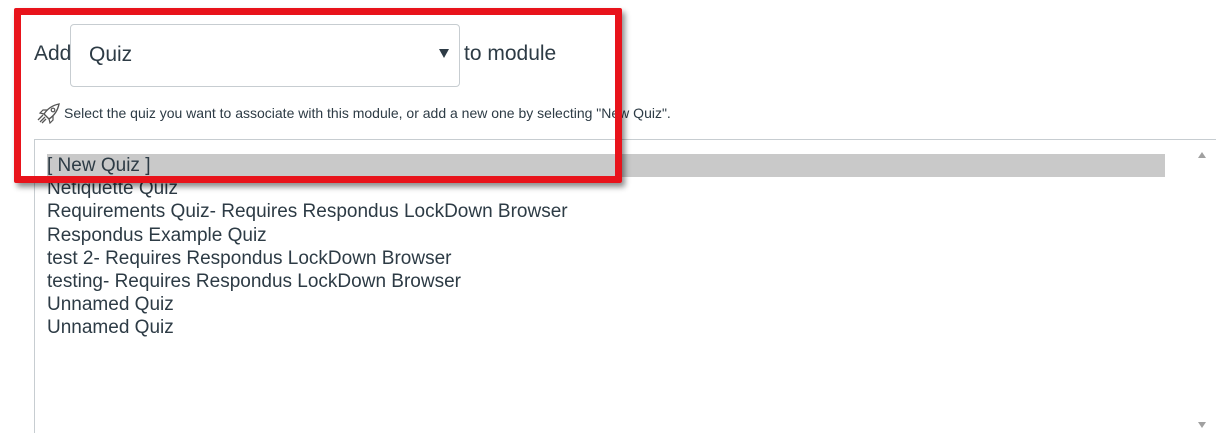  Describe the element at coordinates (606, 235) in the screenshot. I see `quiz-option: Respondus Example Quiz` at that location.